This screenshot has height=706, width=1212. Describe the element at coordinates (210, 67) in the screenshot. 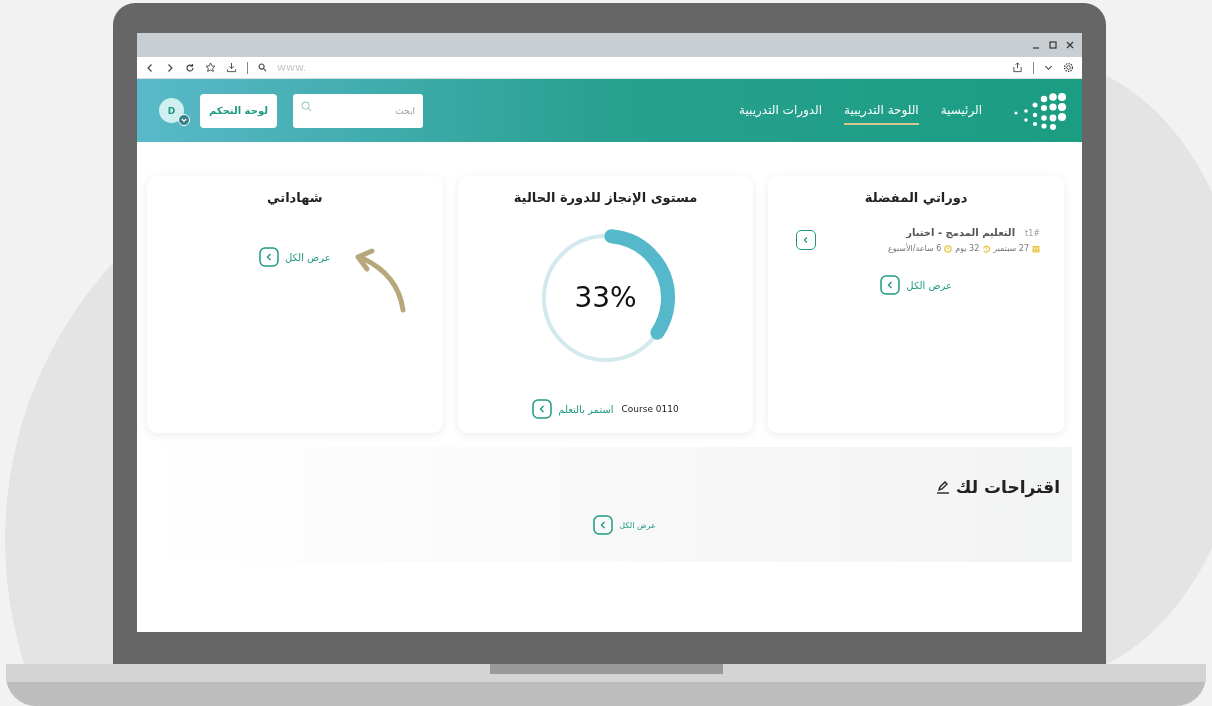

I see `star-icon` at that location.